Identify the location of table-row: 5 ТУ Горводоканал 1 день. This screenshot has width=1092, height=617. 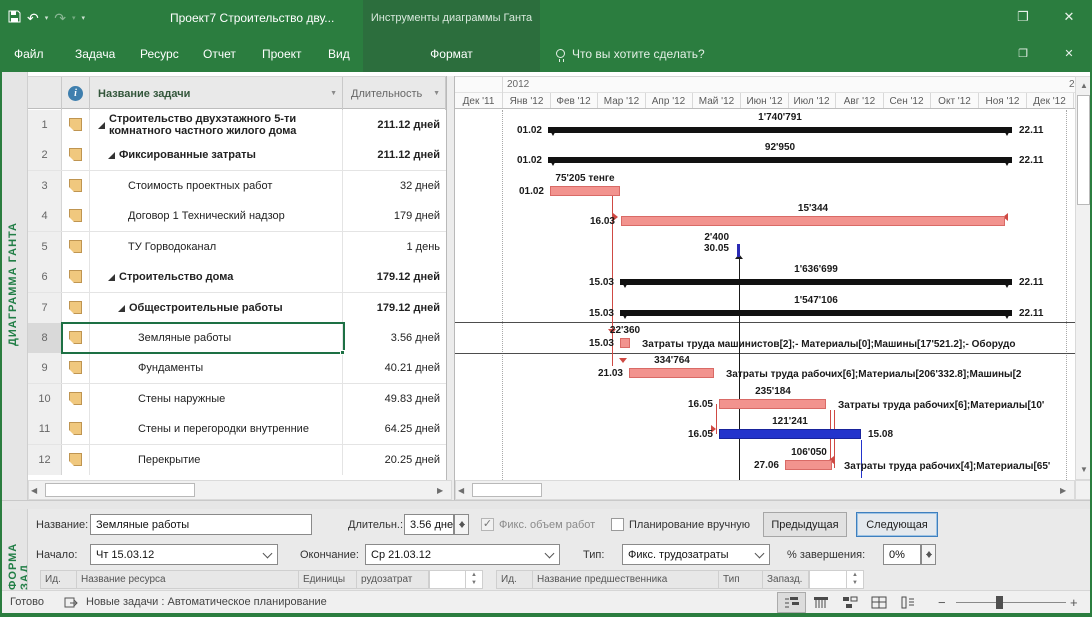
(237, 247).